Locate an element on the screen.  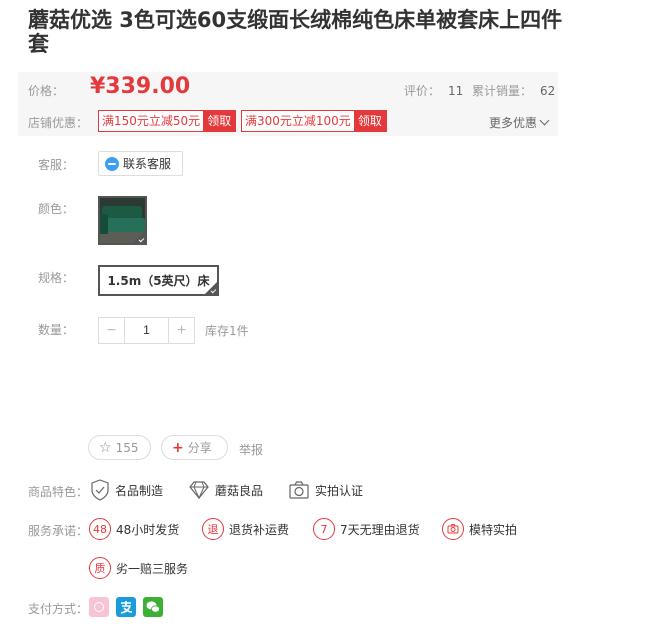
service-48h-shipping: 48 48小时发货 is located at coordinates (134, 529).